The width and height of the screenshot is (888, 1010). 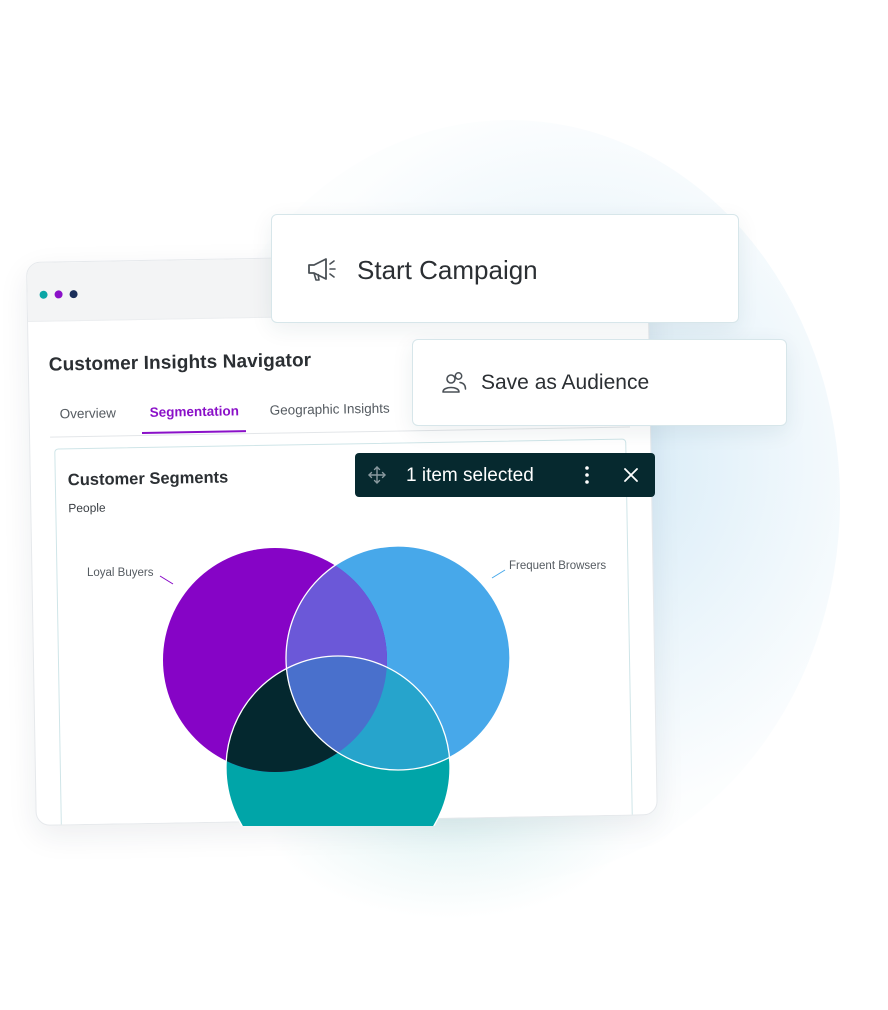 I want to click on frequent-browsers-label: Frequent Browsers, so click(x=558, y=566).